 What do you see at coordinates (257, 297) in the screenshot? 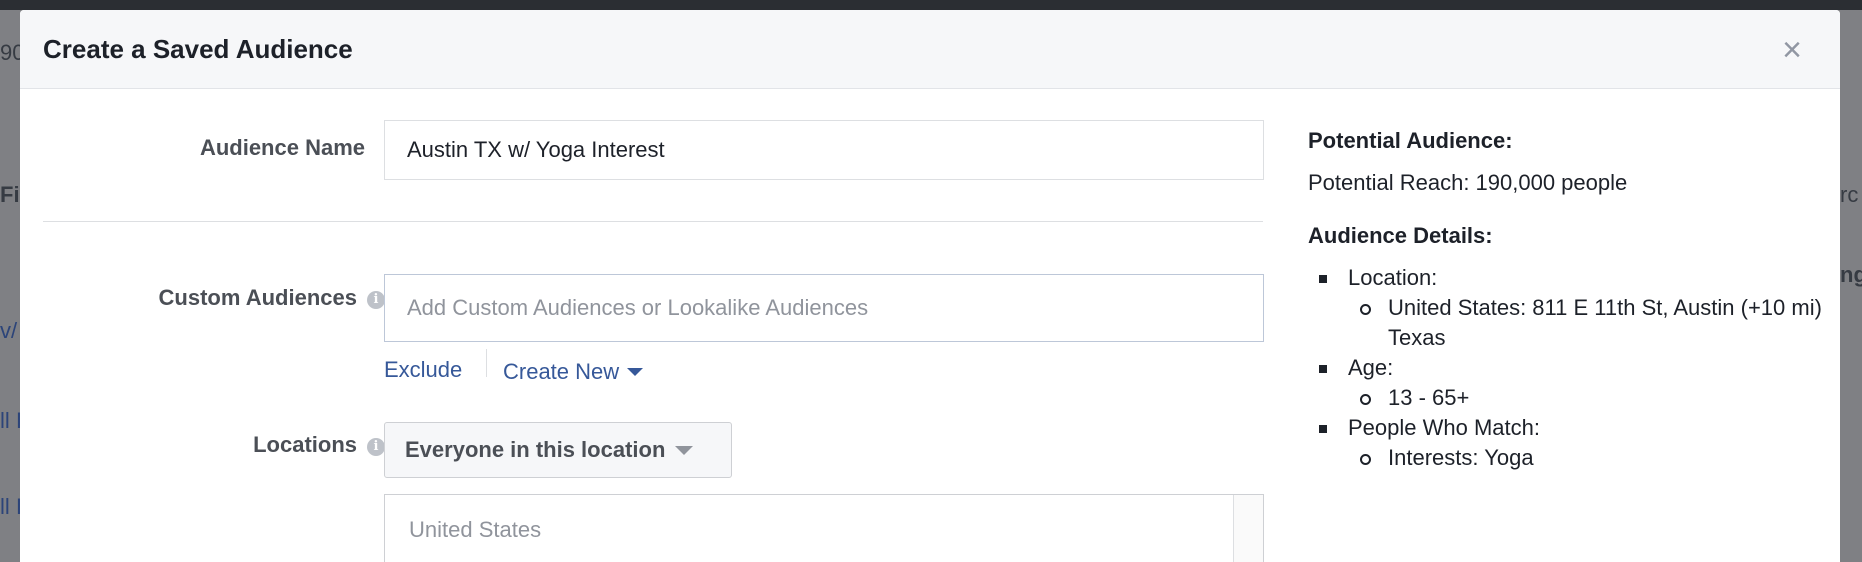
I see `custom-audiences-label-text: Custom Audiences` at bounding box center [257, 297].